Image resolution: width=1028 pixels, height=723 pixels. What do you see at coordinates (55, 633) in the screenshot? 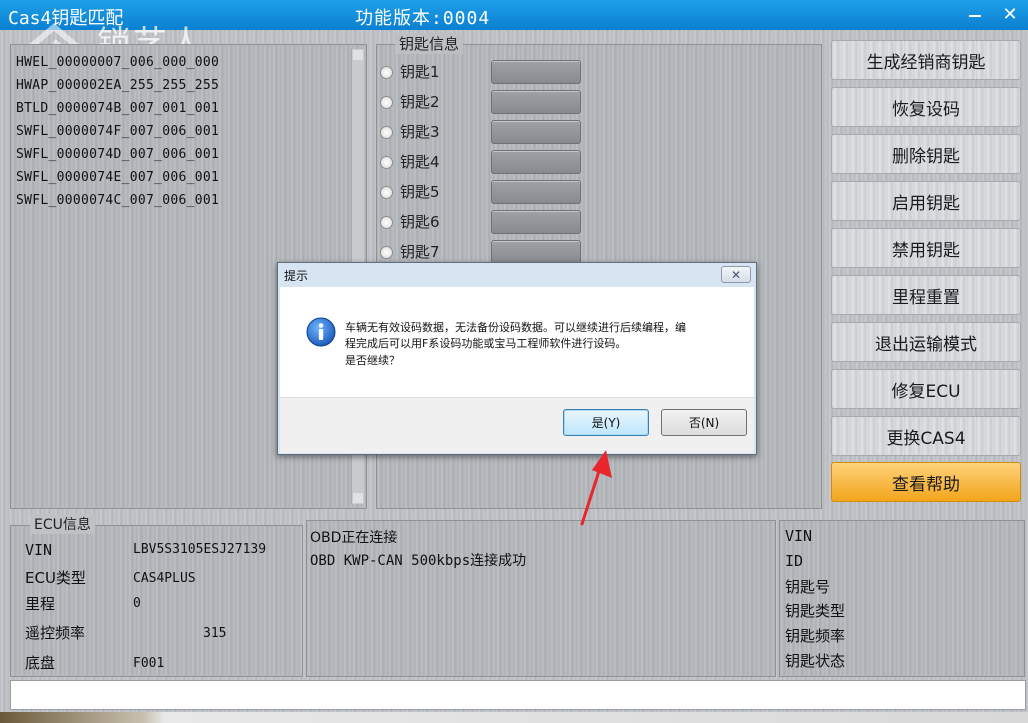
I see `ecu-remote-freq-label: 遥控频率` at bounding box center [55, 633].